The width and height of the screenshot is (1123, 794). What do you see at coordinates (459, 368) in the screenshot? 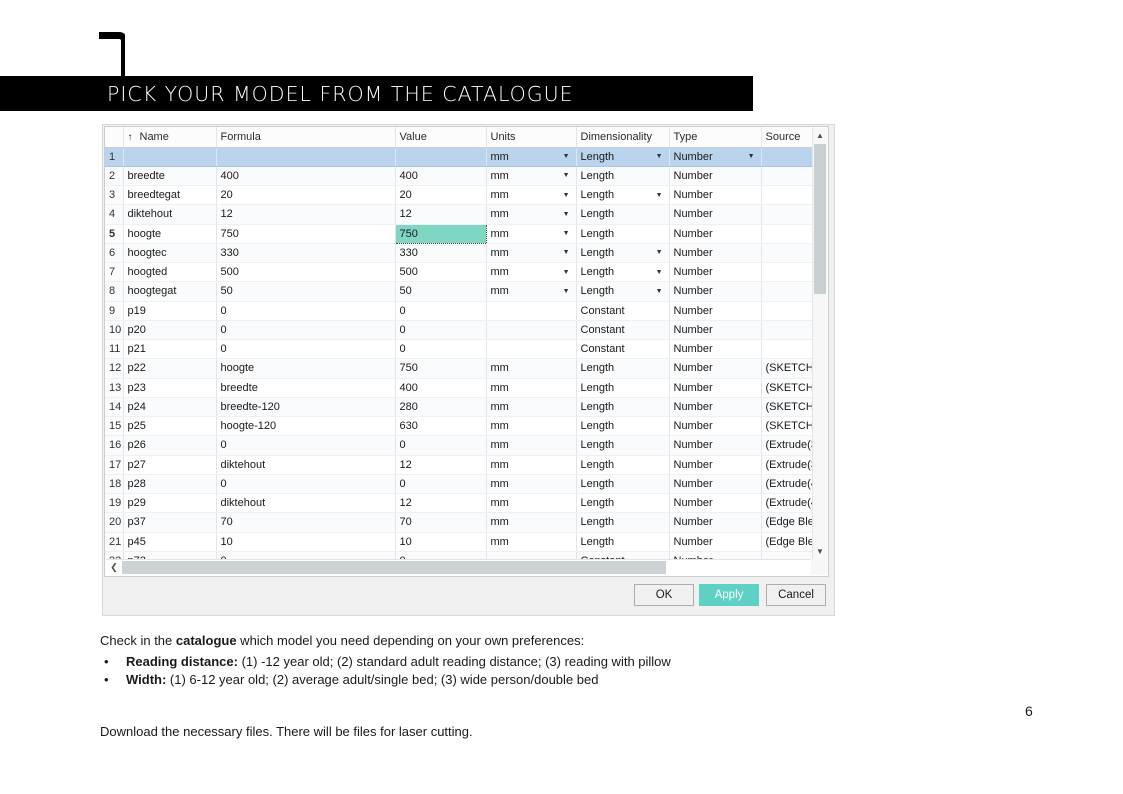
I see `table-row: 12p22hoogte750mmLengthNumber(SKETCH_0(` at bounding box center [459, 368].